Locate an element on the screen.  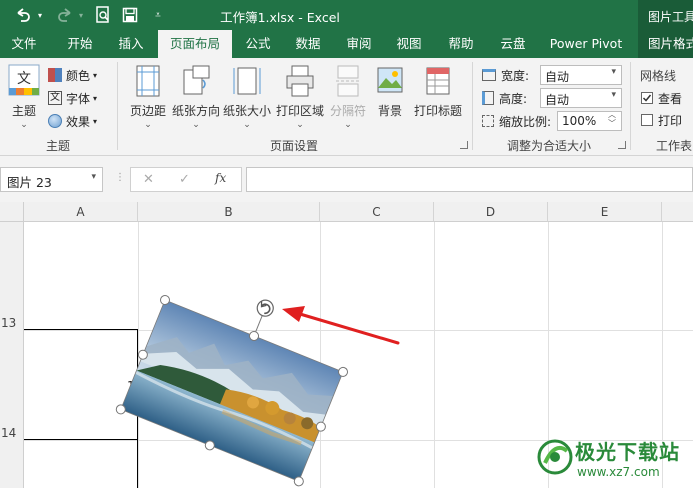
watermark-url: www.xz7.com is located at coordinates (618, 472).